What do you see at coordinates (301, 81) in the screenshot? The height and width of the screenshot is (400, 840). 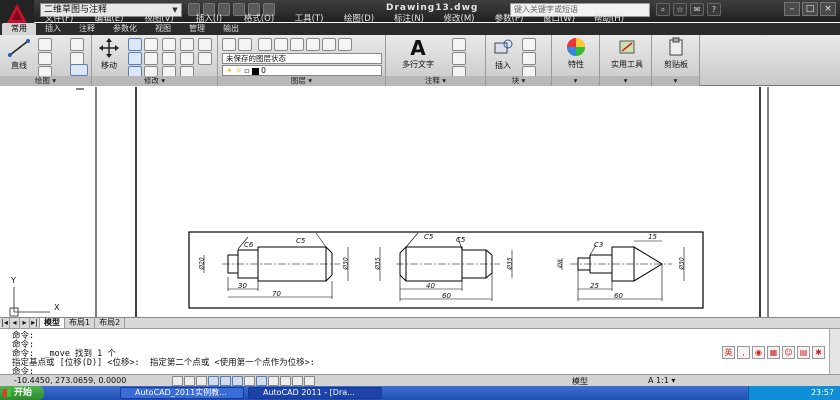 I see `layers-panel-label: 图层 ▾` at bounding box center [301, 81].